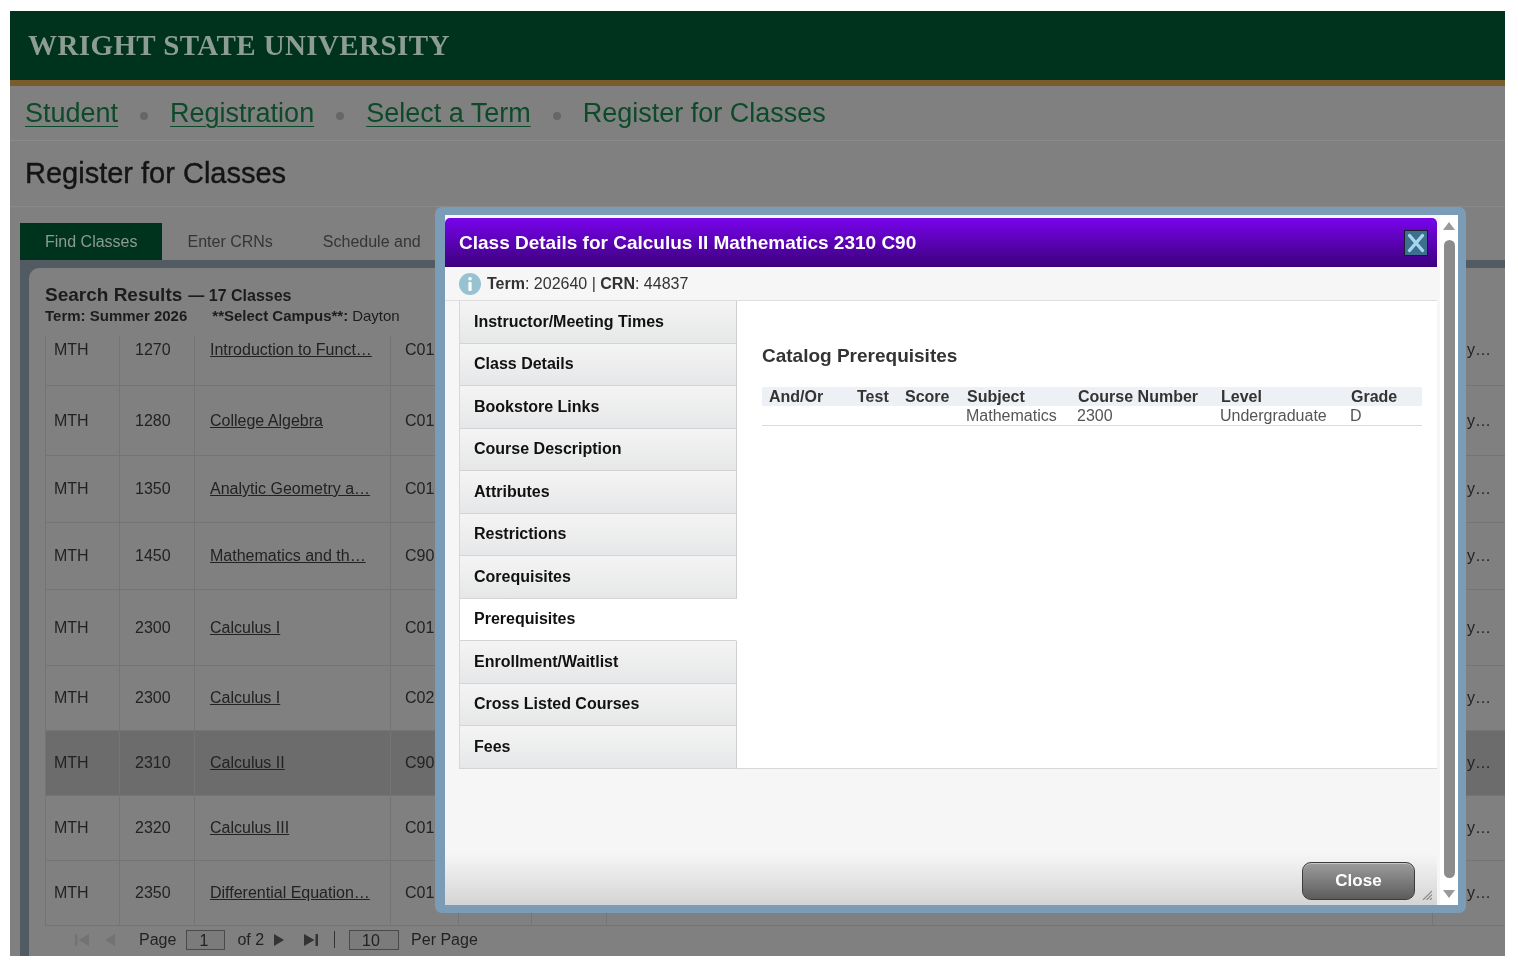 This screenshot has height=972, width=1518. I want to click on scroll-up-icon, so click(1449, 226).